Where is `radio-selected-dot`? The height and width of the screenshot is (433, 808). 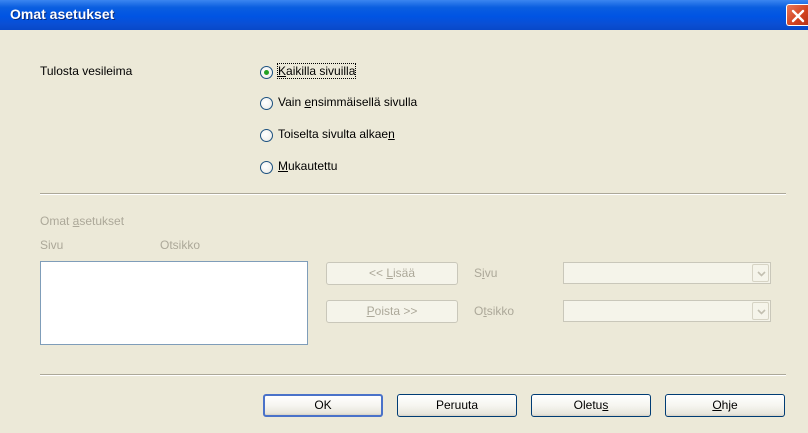 radio-selected-dot is located at coordinates (266, 72).